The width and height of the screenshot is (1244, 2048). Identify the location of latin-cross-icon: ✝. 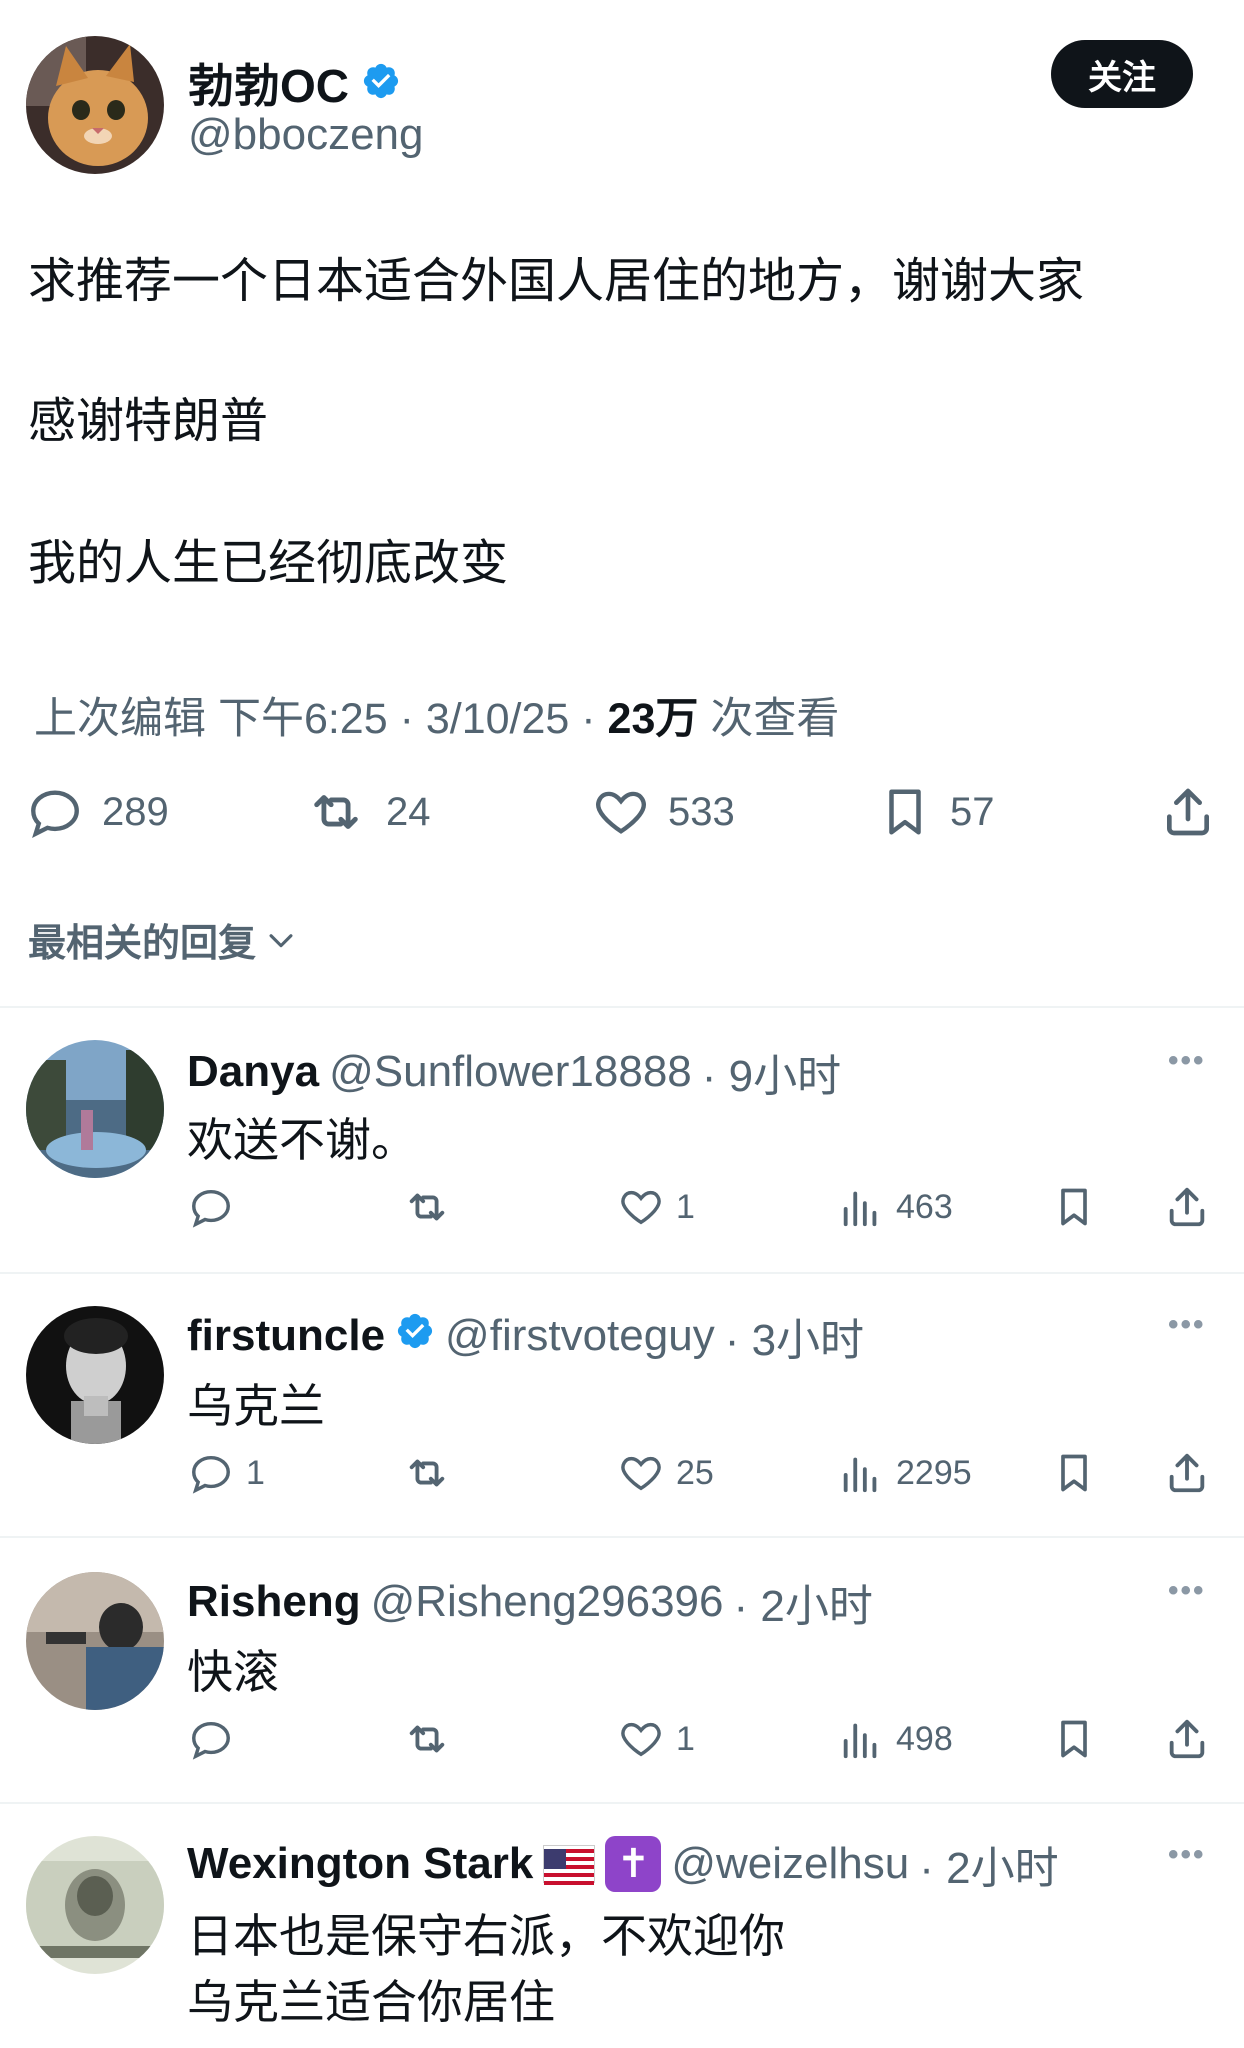
(633, 1864).